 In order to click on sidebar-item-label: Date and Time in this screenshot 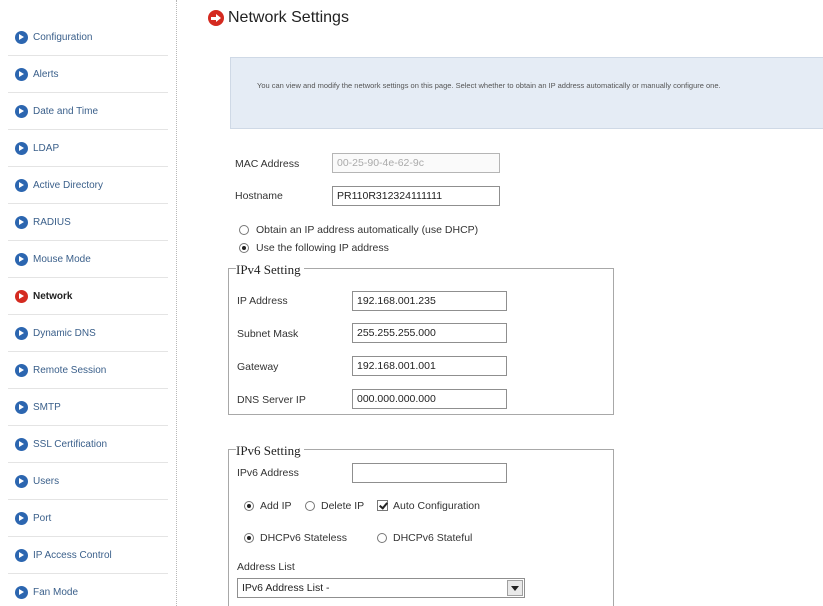, I will do `click(66, 111)`.